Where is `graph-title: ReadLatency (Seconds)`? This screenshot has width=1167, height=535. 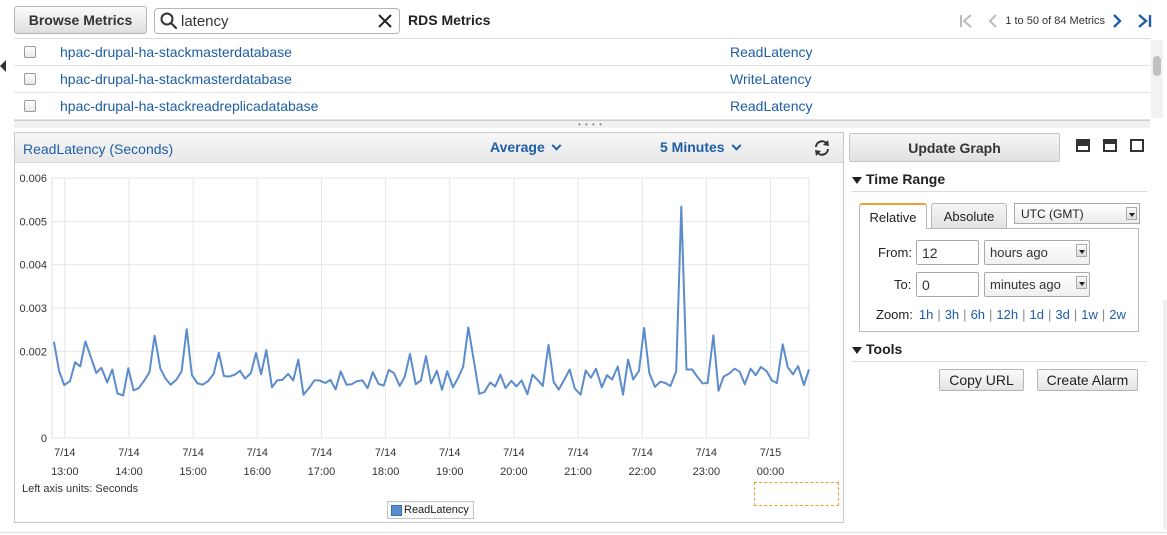
graph-title: ReadLatency (Seconds) is located at coordinates (98, 149).